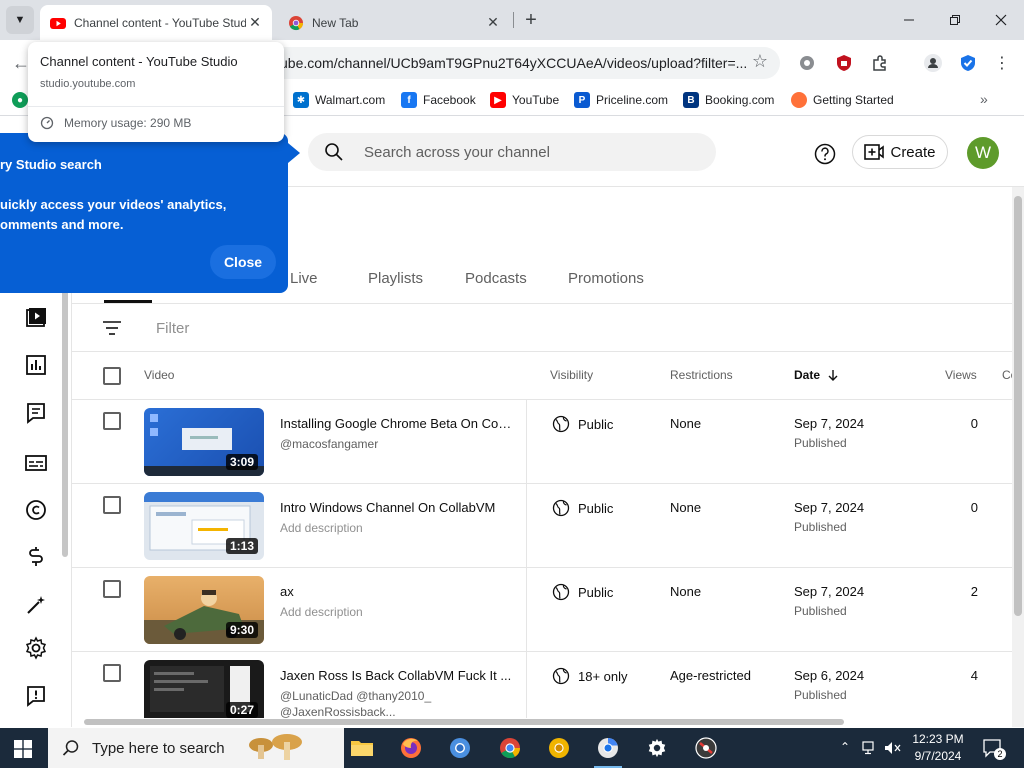 The width and height of the screenshot is (1024, 768). I want to click on taskbar-search: Type here to search, so click(196, 748).